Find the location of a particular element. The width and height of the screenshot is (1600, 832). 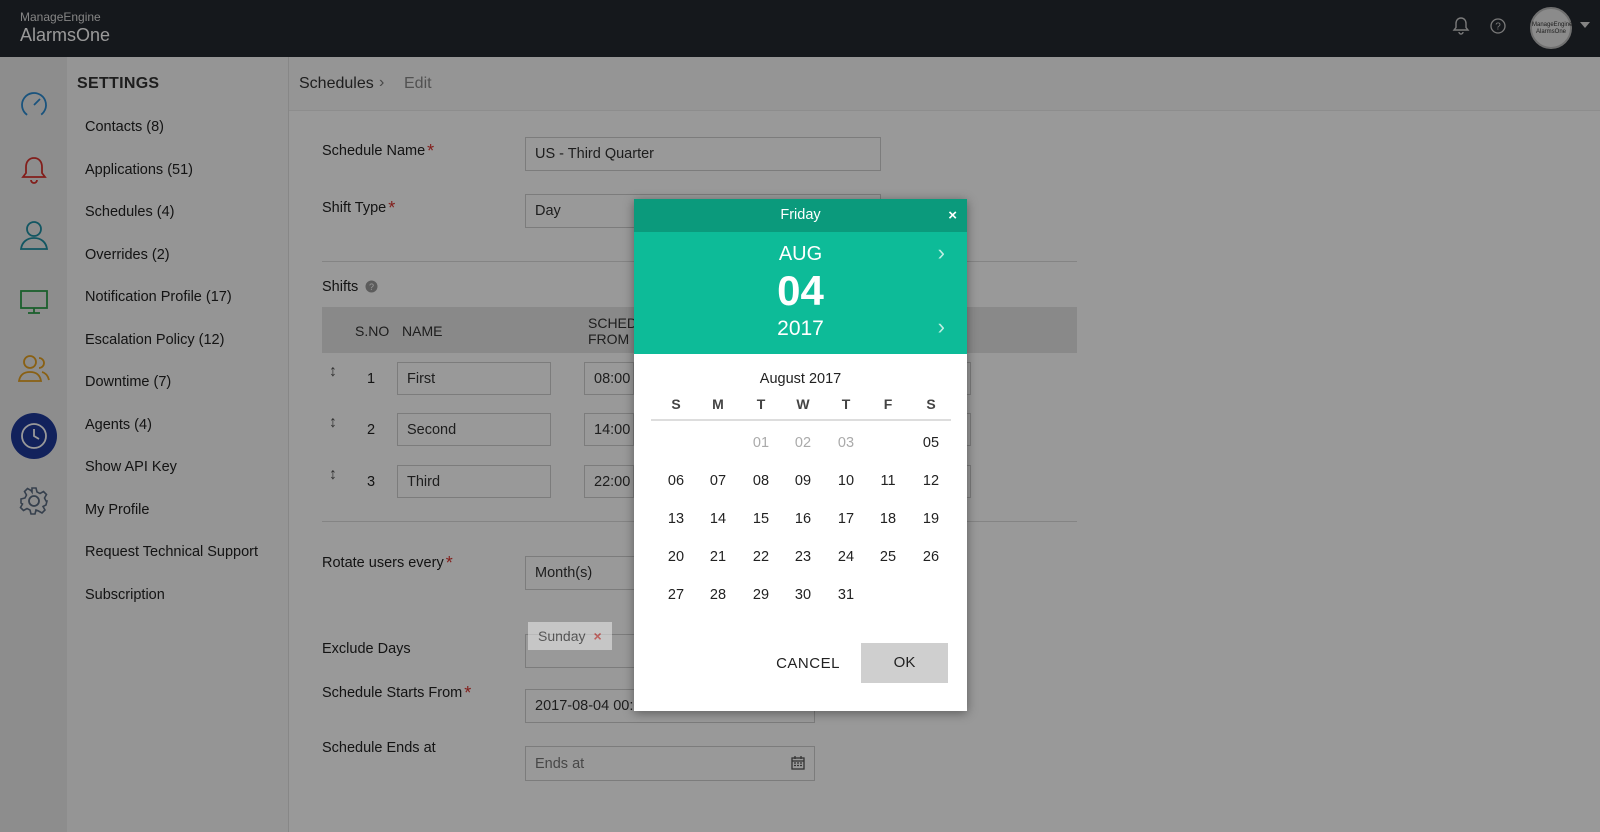

exclude-day-tag: Sunday × is located at coordinates (570, 636).